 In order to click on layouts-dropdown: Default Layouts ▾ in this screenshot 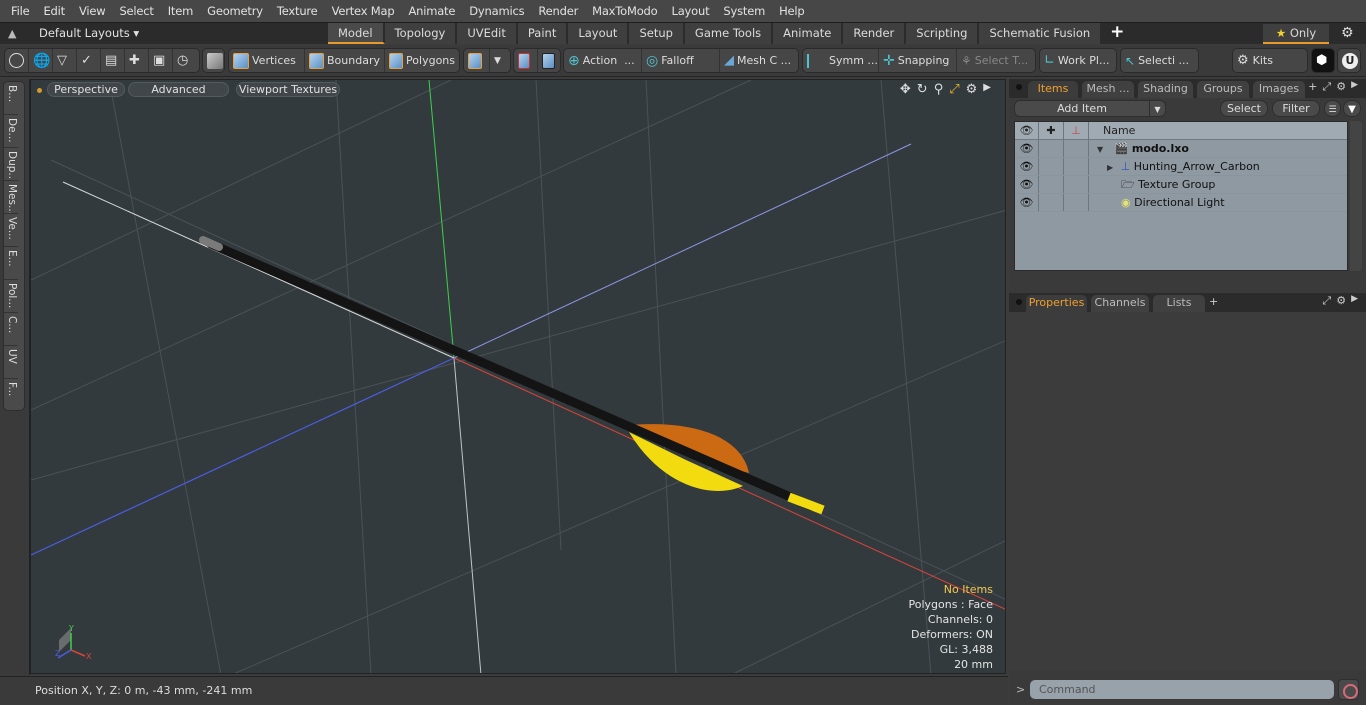, I will do `click(89, 33)`.